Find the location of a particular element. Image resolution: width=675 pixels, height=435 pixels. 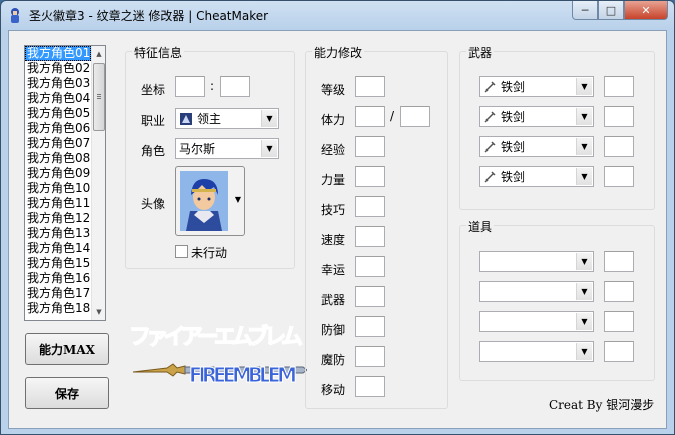

list-item: 我方角色12 is located at coordinates (58, 218).